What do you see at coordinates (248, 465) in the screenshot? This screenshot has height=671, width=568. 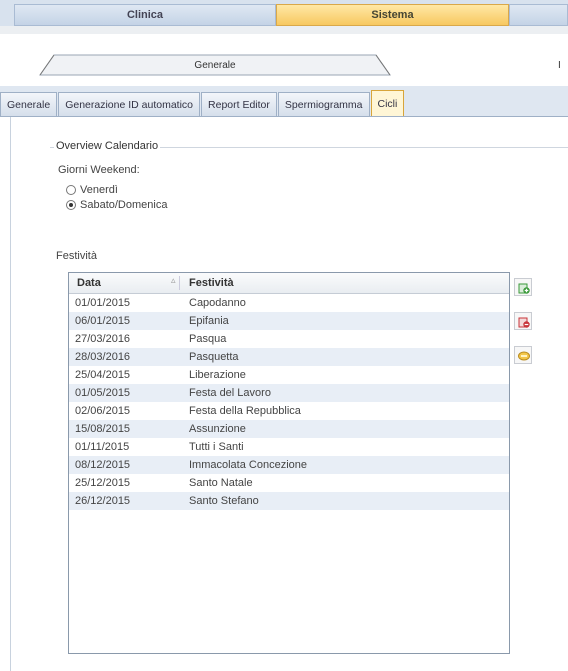 I see `row-holiday: Immacolata Concezione` at bounding box center [248, 465].